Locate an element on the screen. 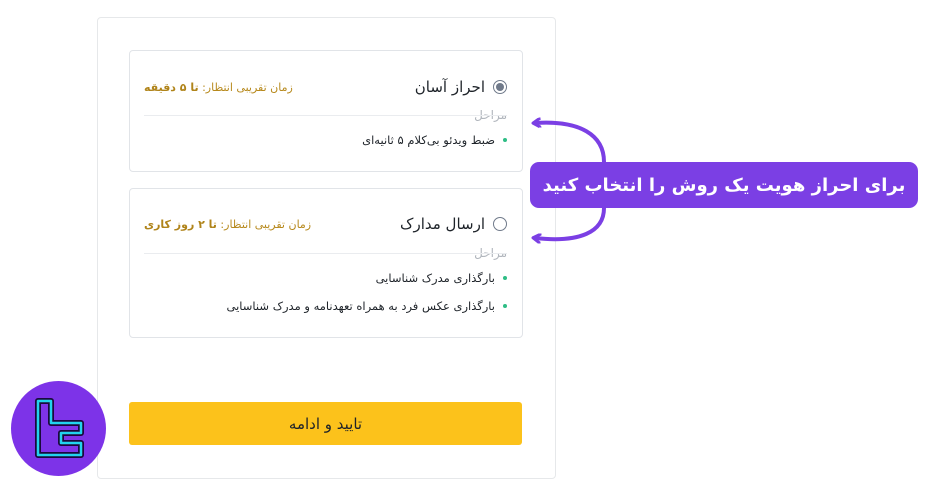 This screenshot has width=933, height=483. callout-text: برای احراز هویت یک روش را انتخاب کنید is located at coordinates (724, 185).